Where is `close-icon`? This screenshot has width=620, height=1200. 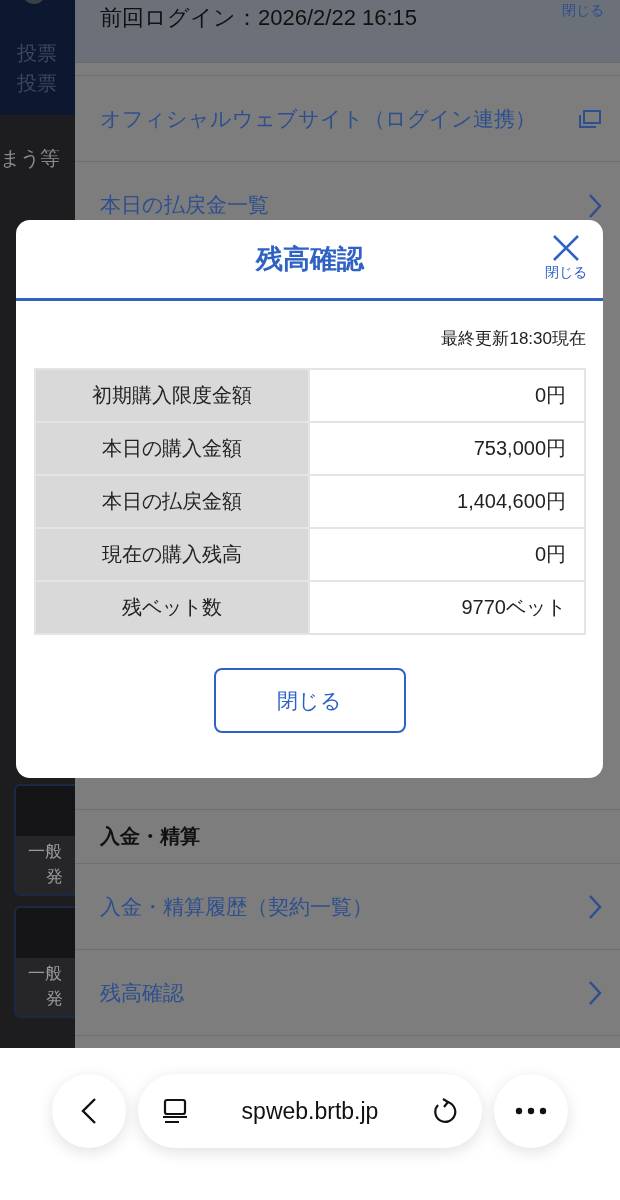 close-icon is located at coordinates (566, 248).